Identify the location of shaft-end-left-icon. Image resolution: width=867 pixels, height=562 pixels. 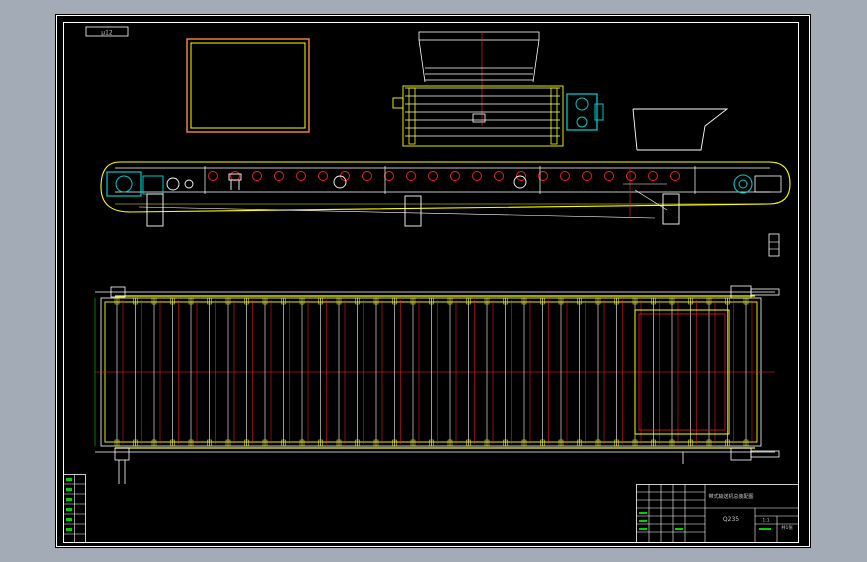
(120, 385).